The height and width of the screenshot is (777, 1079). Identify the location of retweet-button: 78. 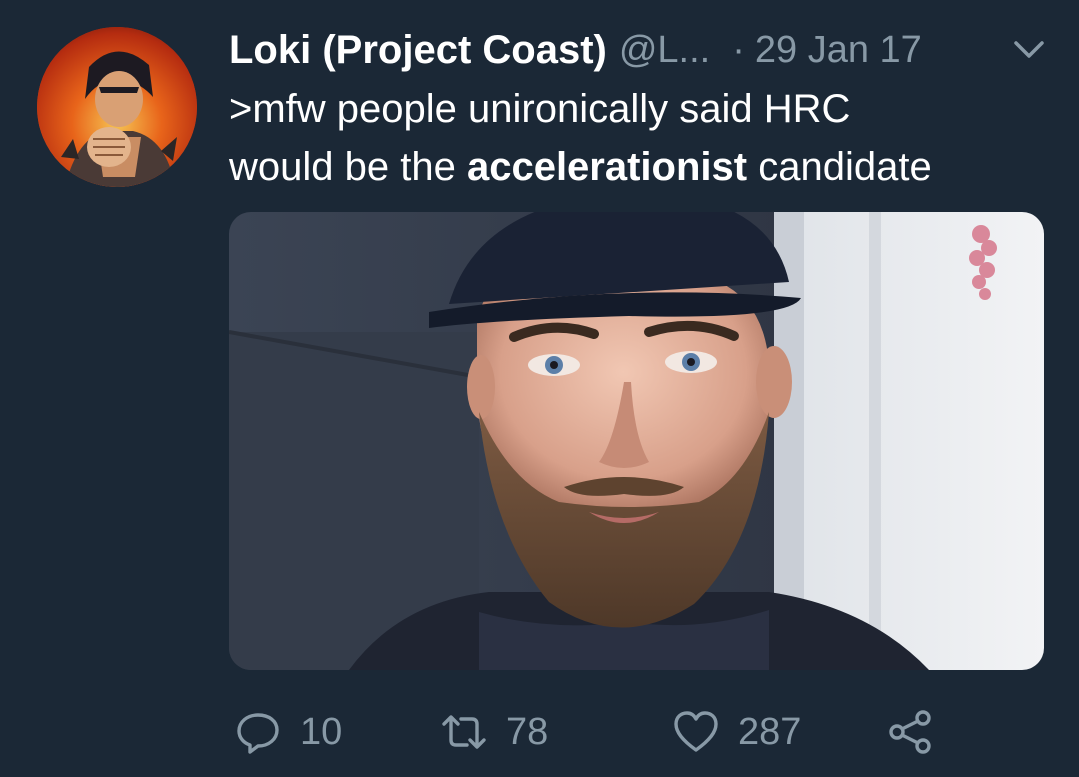
(494, 732).